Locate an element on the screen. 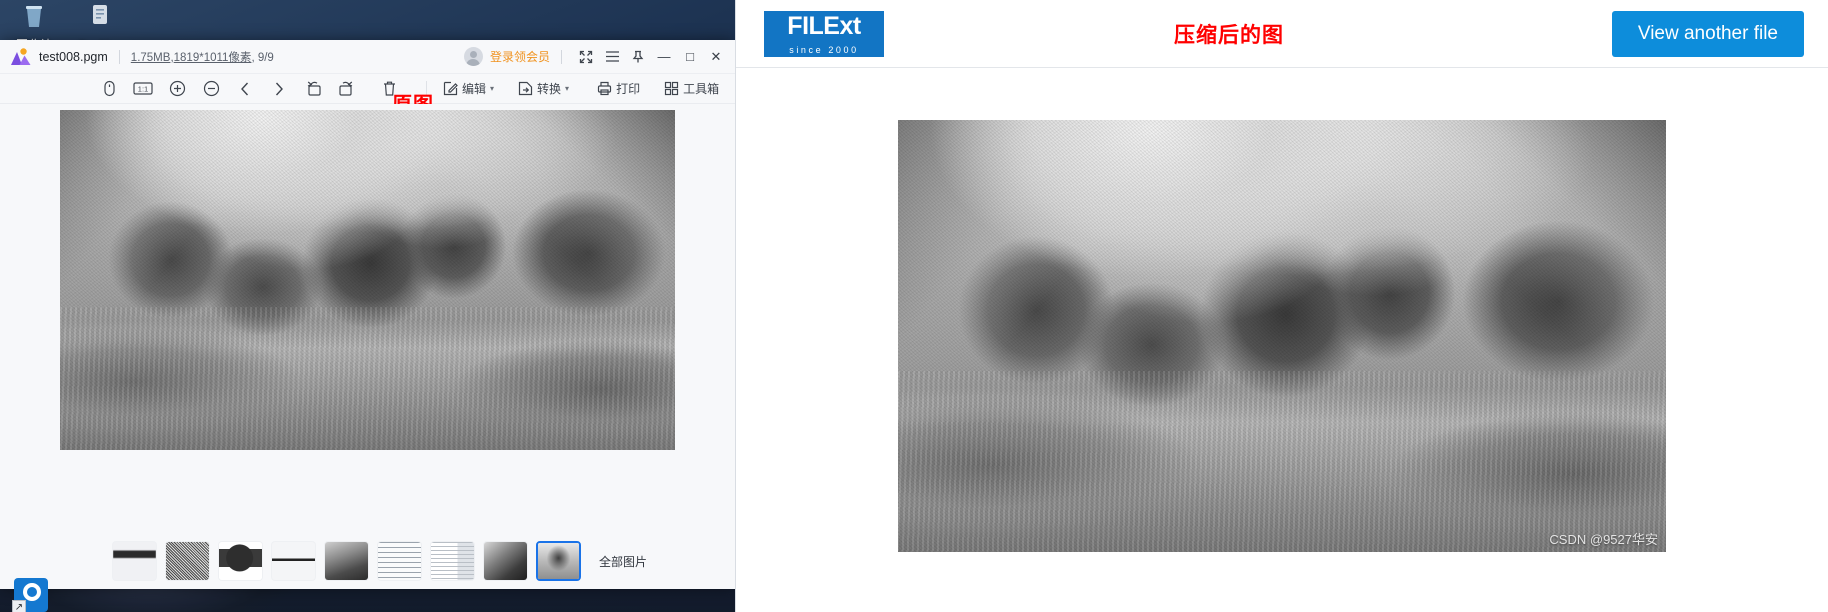 The height and width of the screenshot is (612, 1828). filext-logo-tagline: since 2000 is located at coordinates (824, 49).